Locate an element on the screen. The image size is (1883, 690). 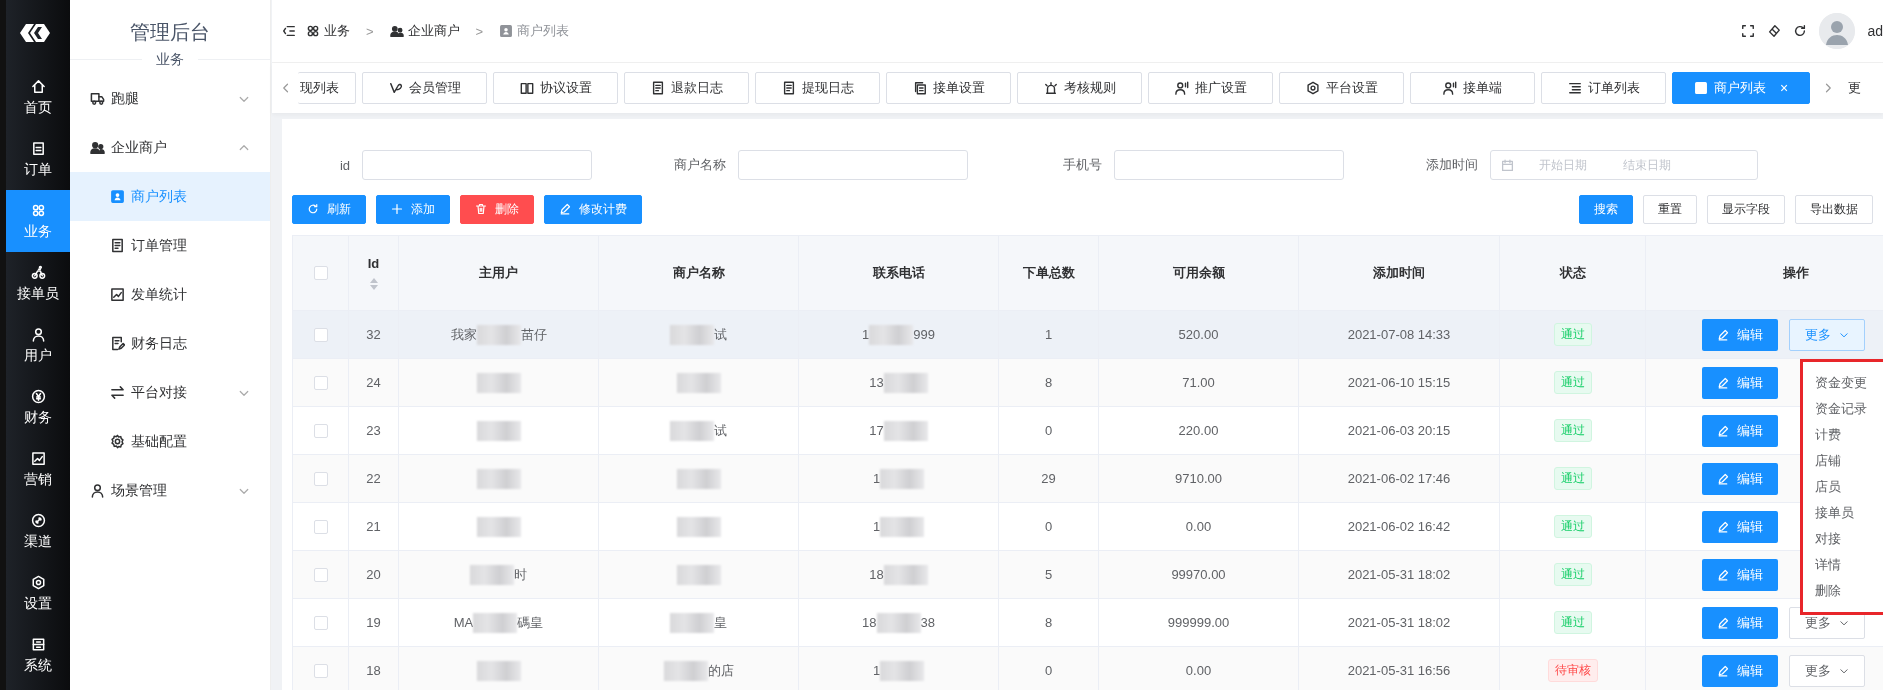
column-header: 状态 is located at coordinates (1572, 273).